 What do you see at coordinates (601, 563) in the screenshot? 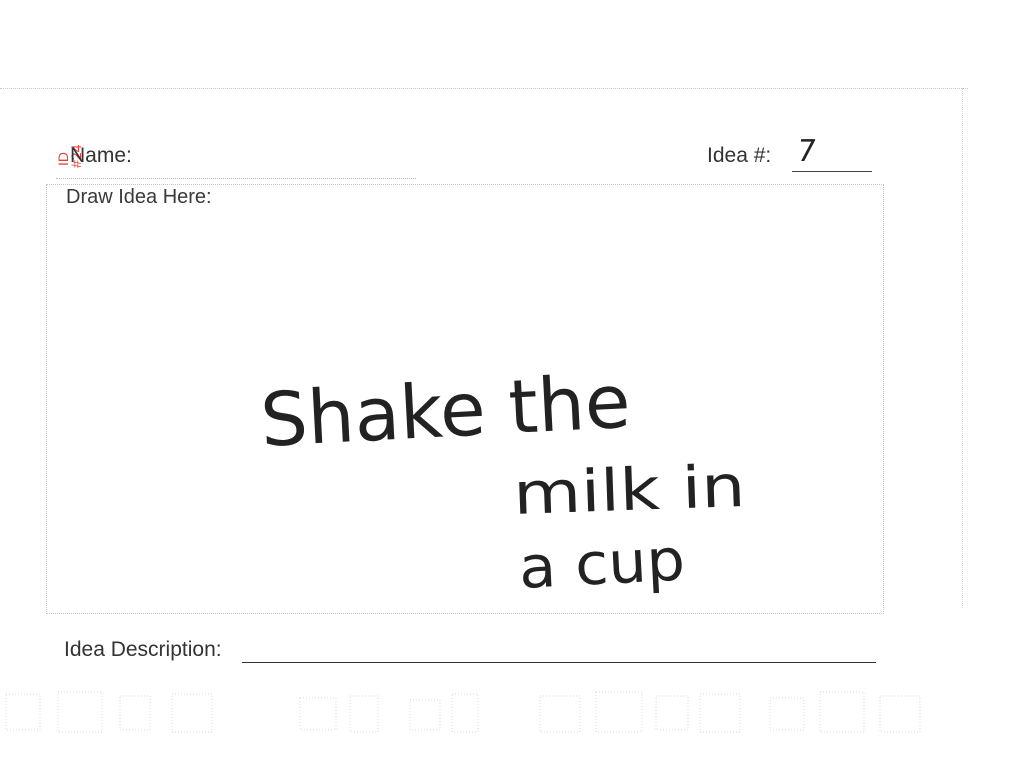
I see `handwritten-line-3: a cup` at bounding box center [601, 563].